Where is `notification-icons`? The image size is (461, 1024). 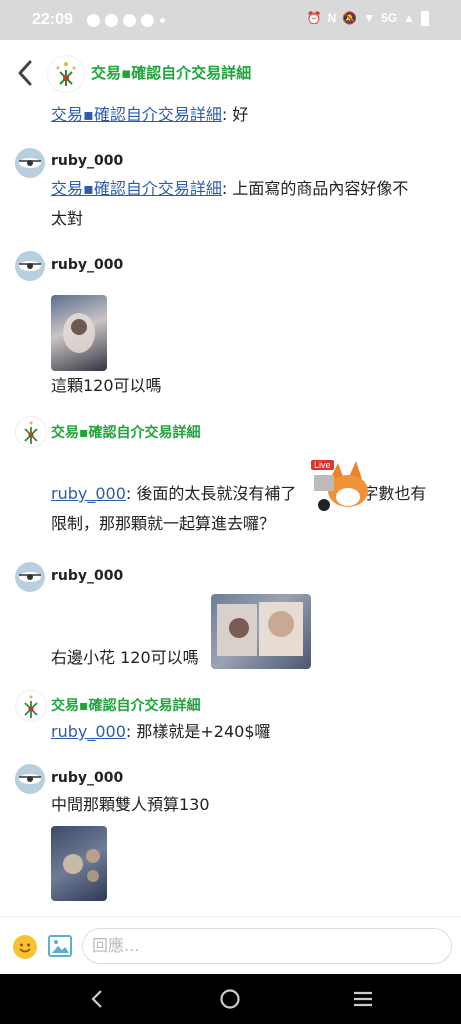 notification-icons is located at coordinates (120, 20).